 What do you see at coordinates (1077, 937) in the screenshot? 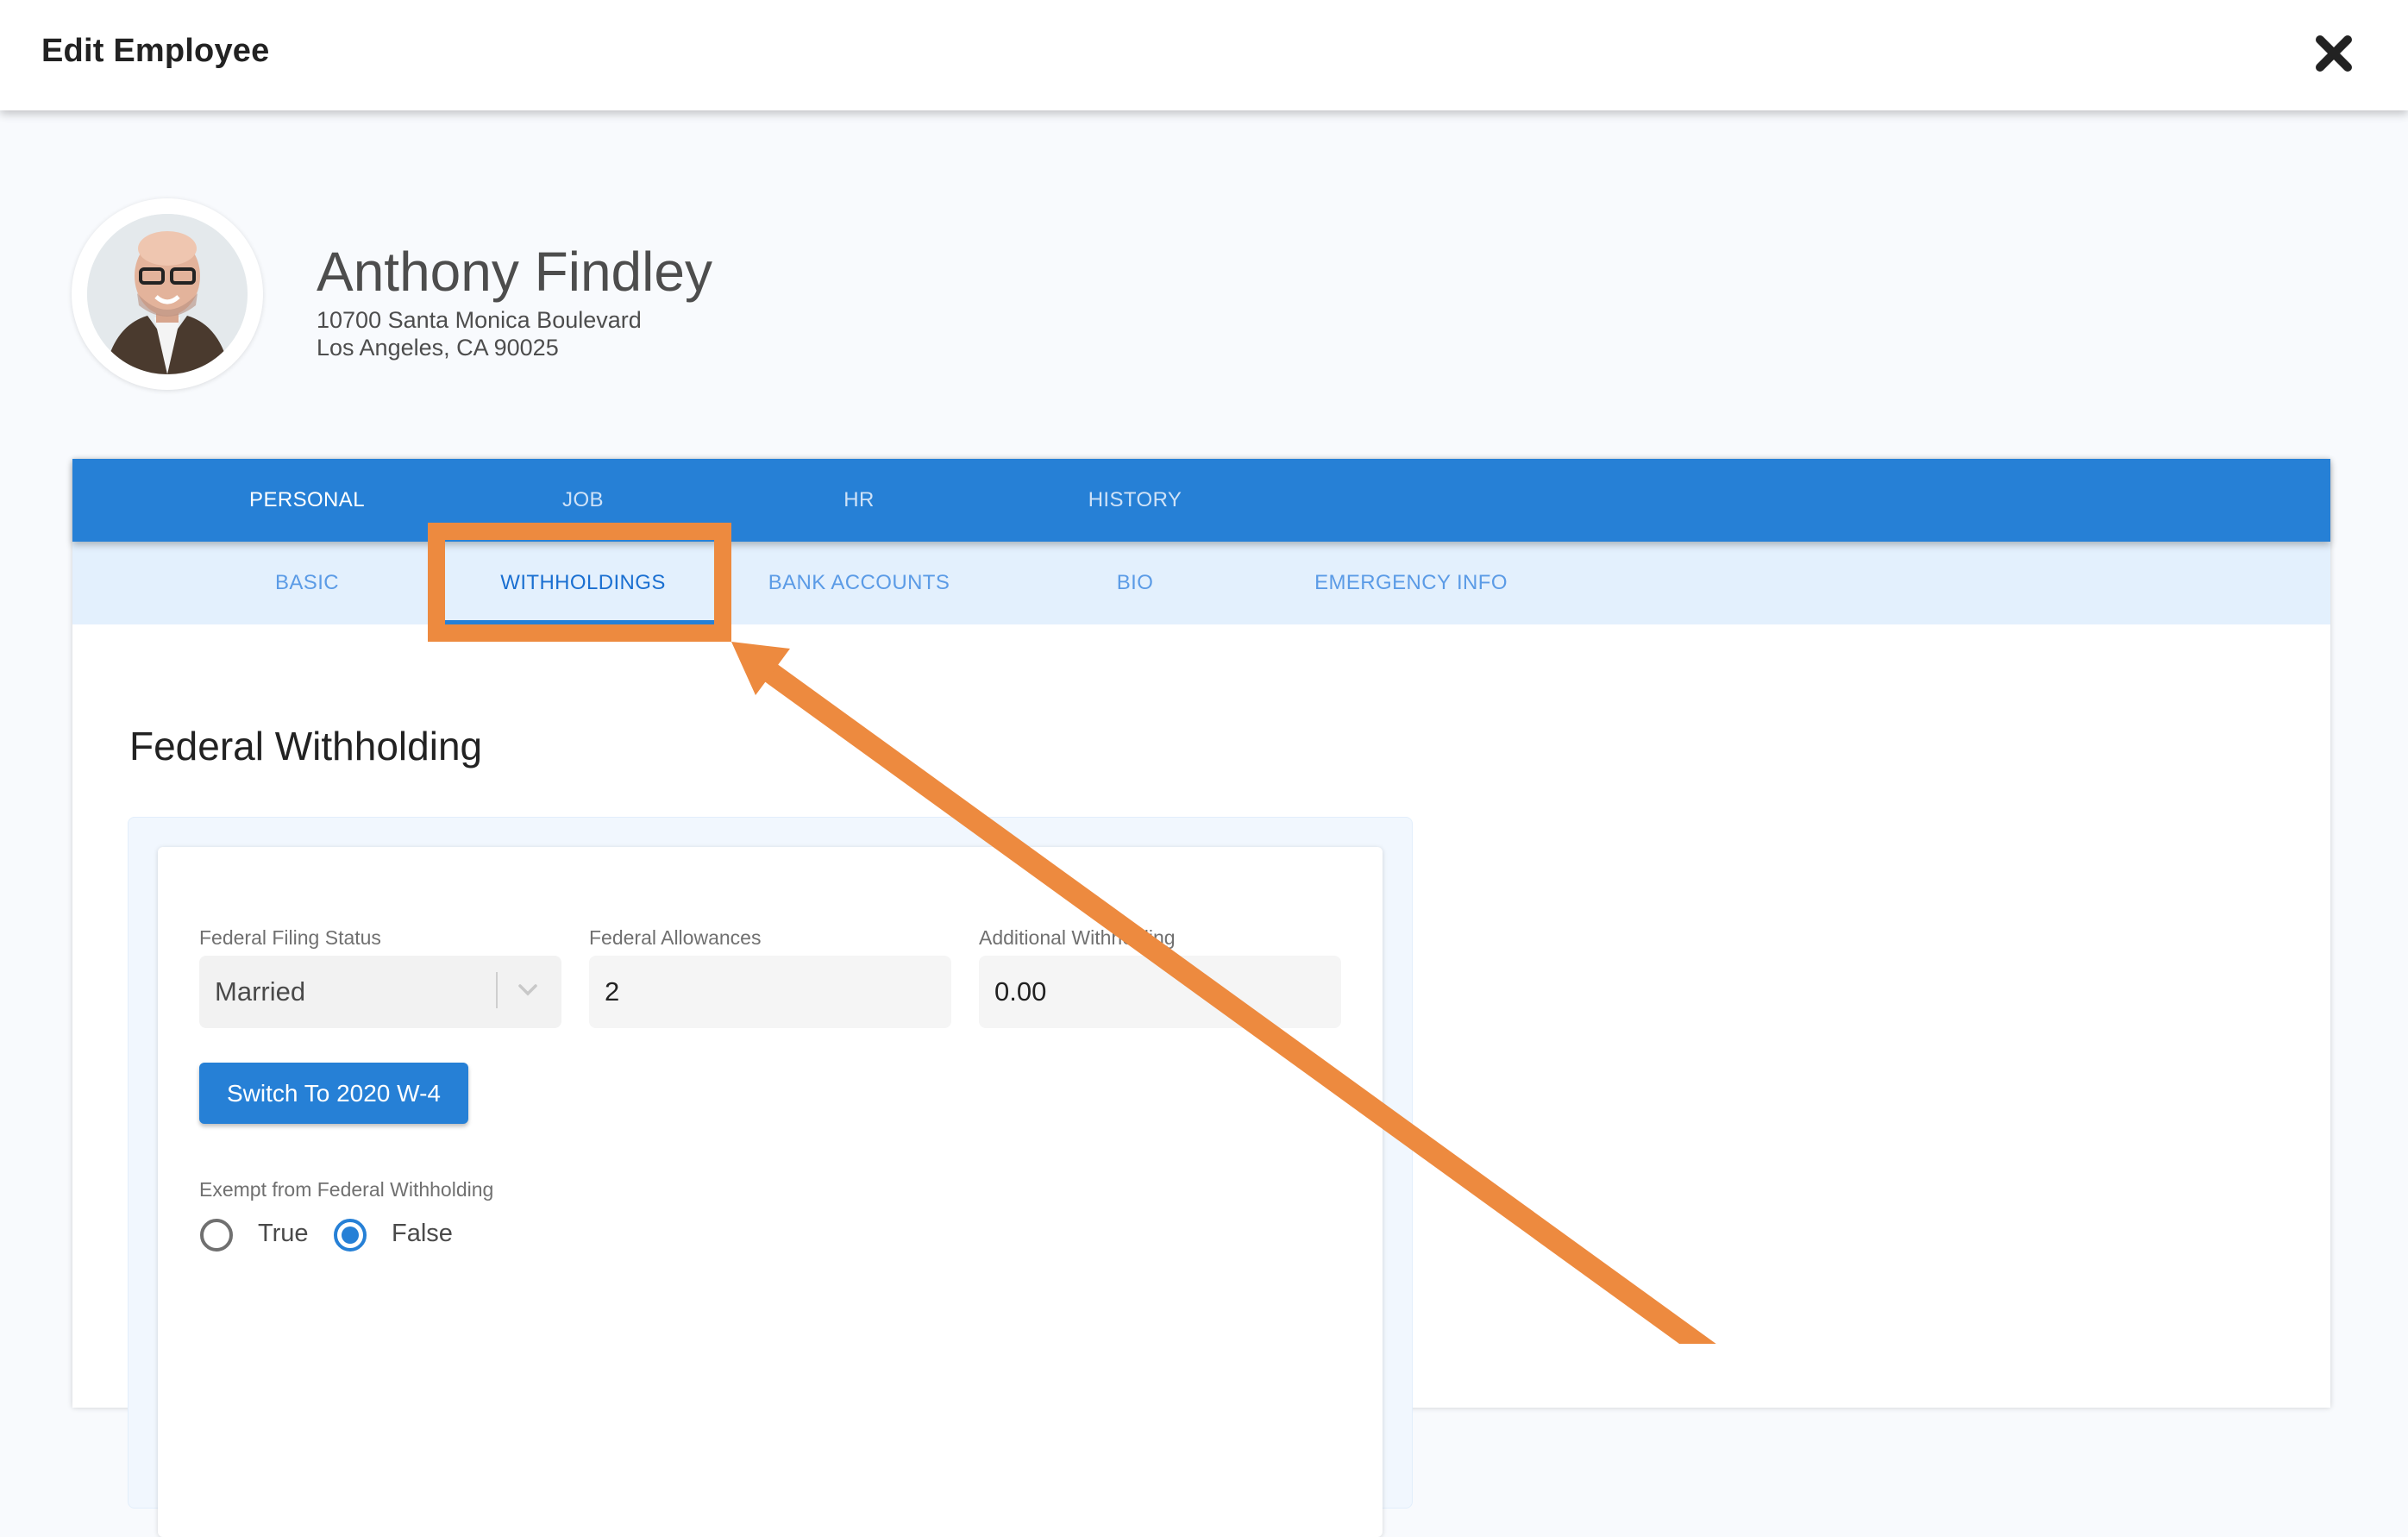
I see `additional-withholding-label: Additional Withholding` at bounding box center [1077, 937].